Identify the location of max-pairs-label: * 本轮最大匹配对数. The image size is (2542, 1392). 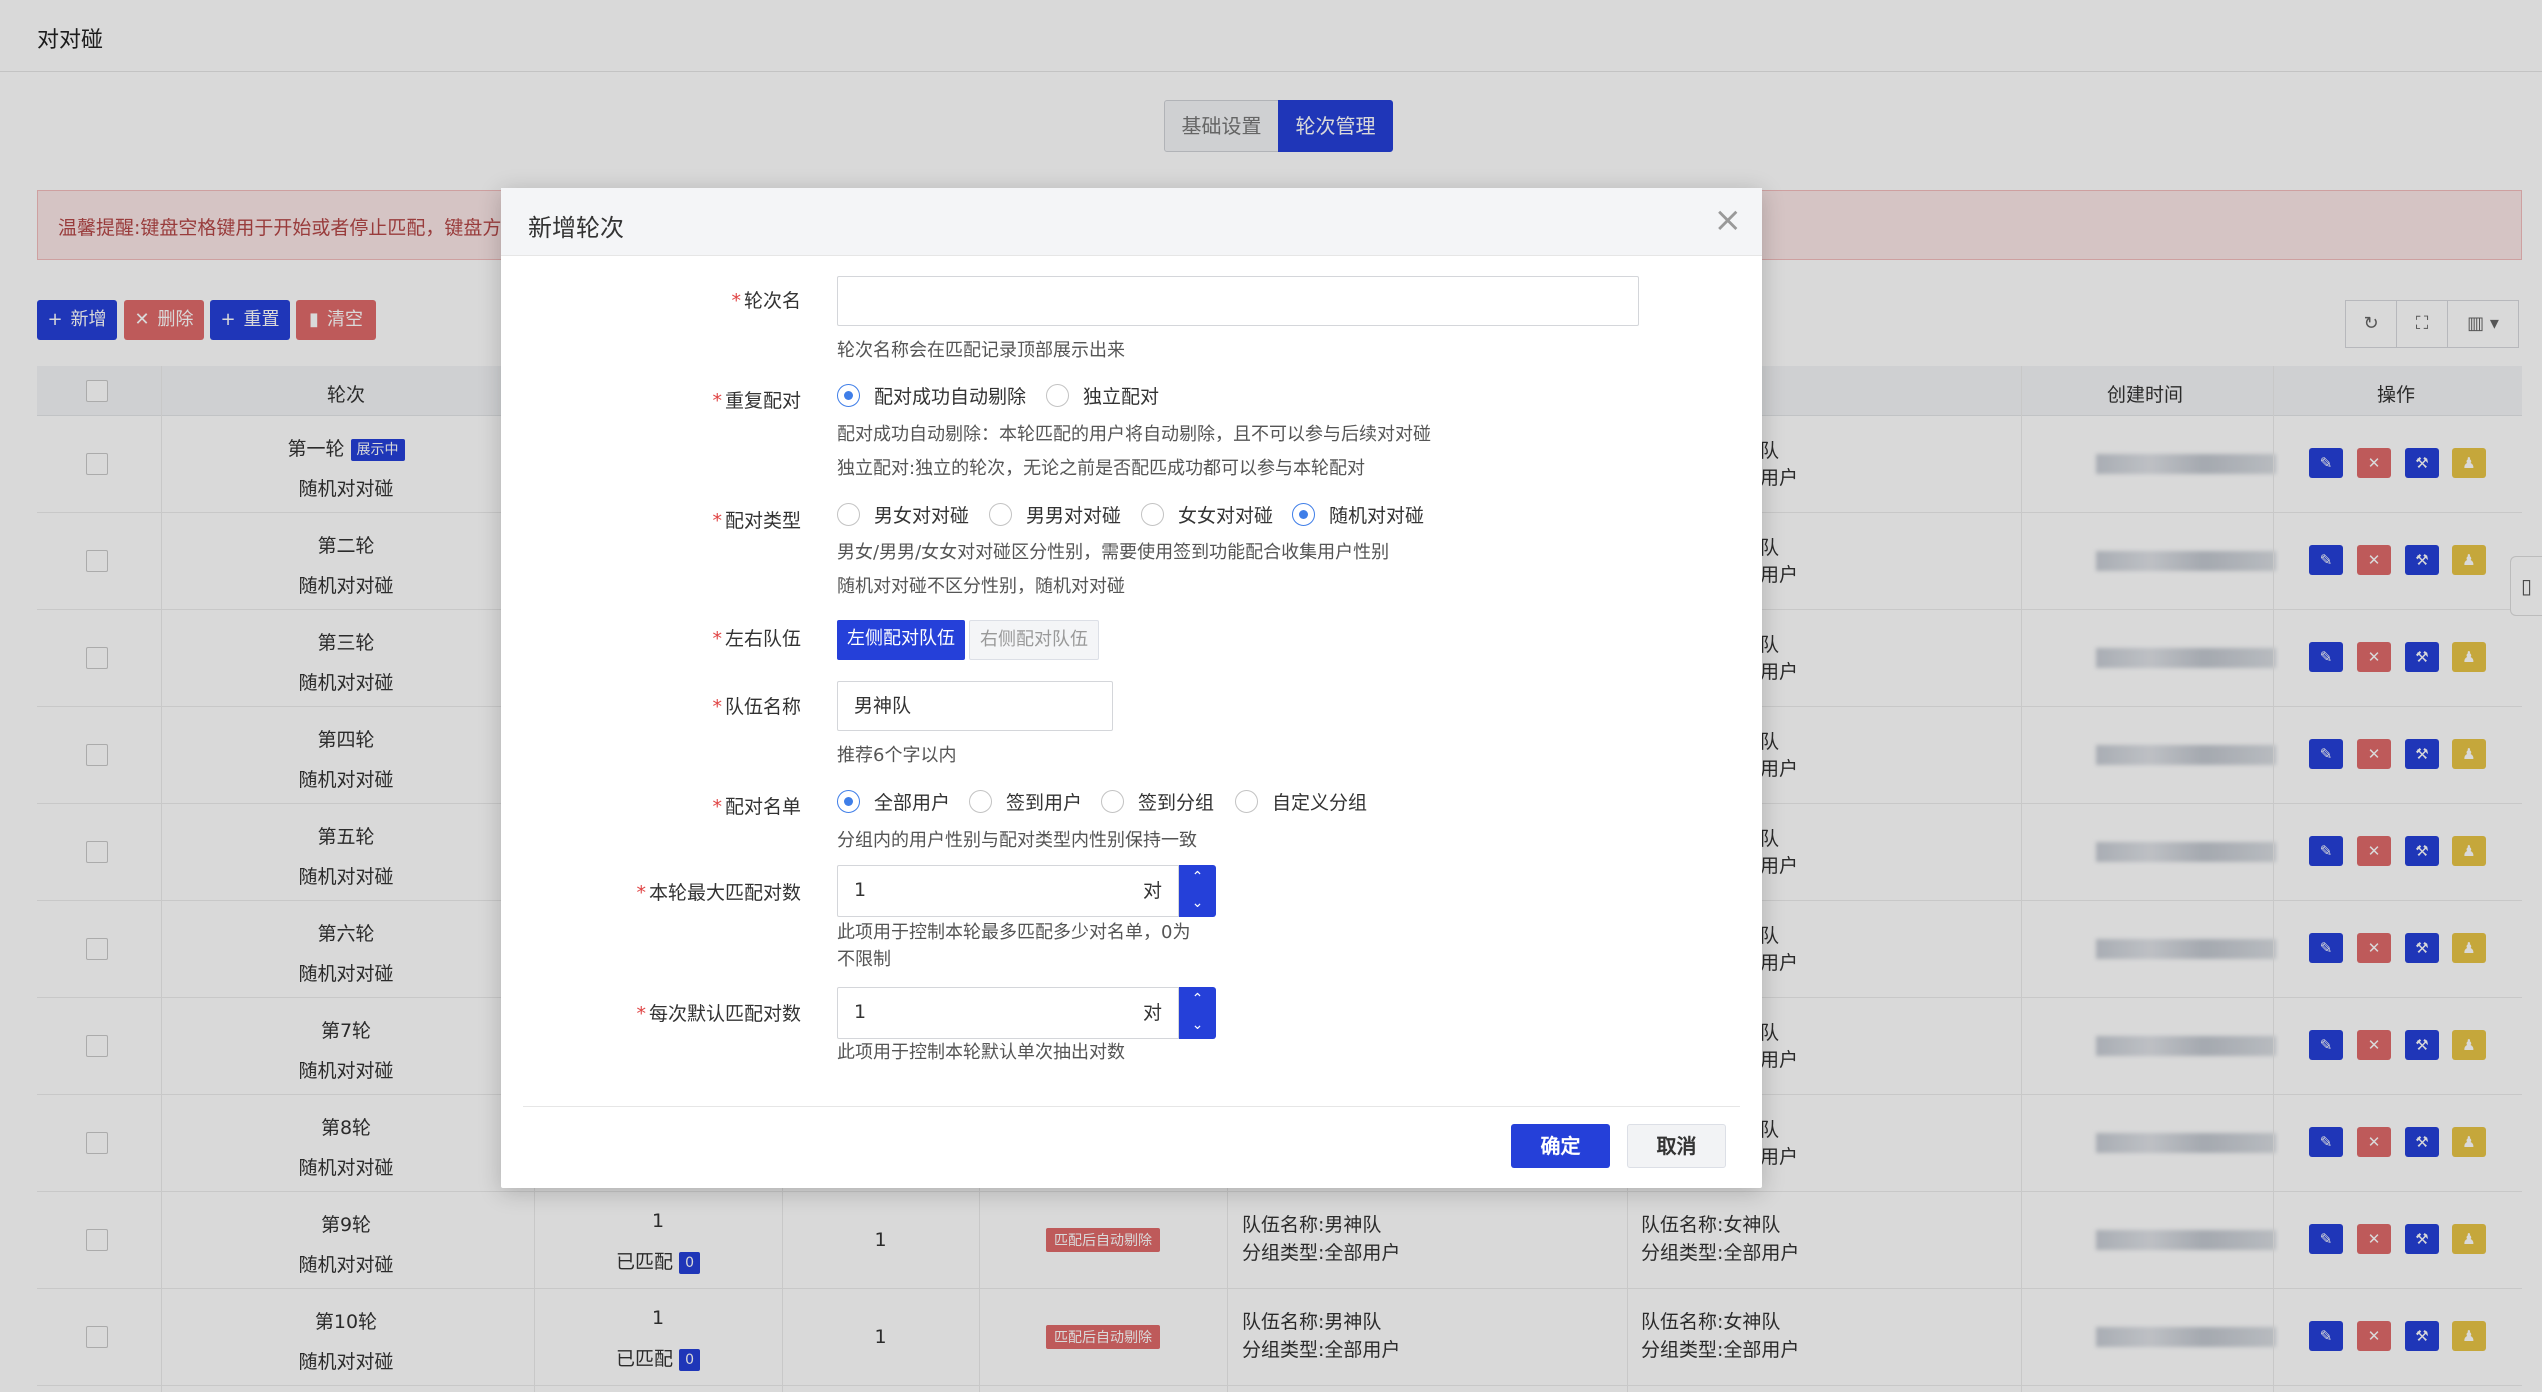
(718, 893).